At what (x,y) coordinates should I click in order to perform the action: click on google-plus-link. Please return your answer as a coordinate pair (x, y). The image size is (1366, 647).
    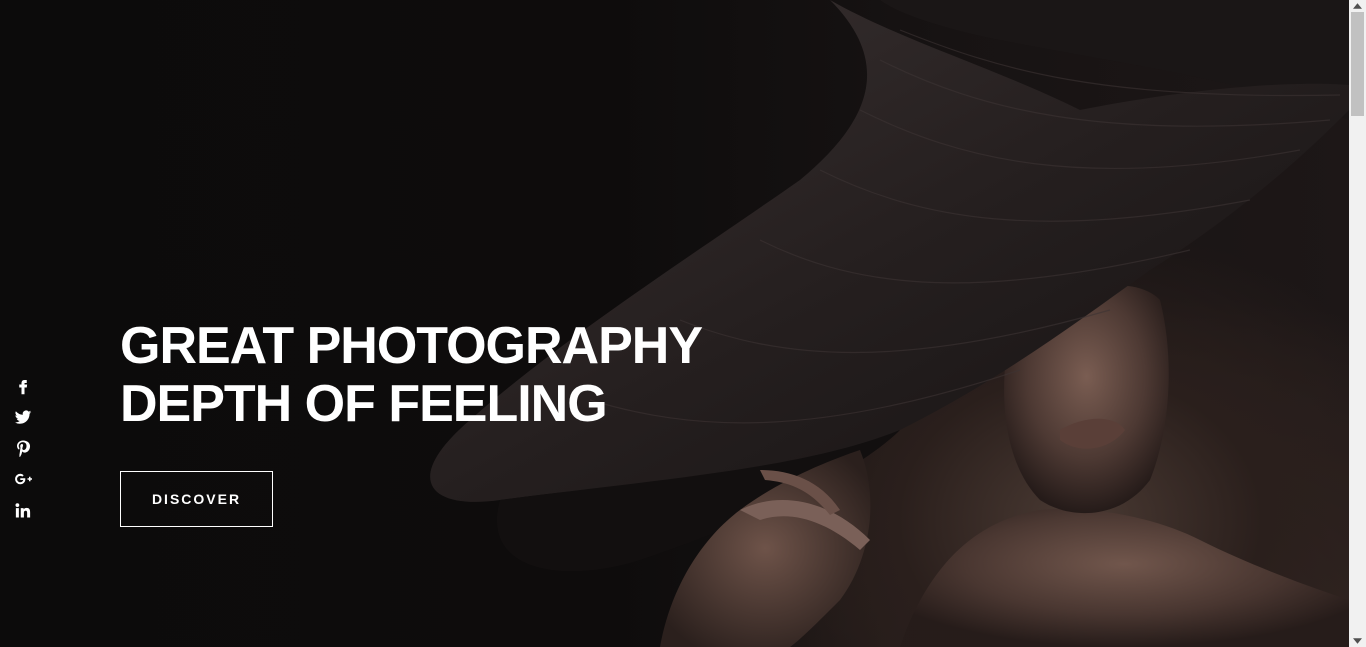
    Looking at the image, I should click on (23, 479).